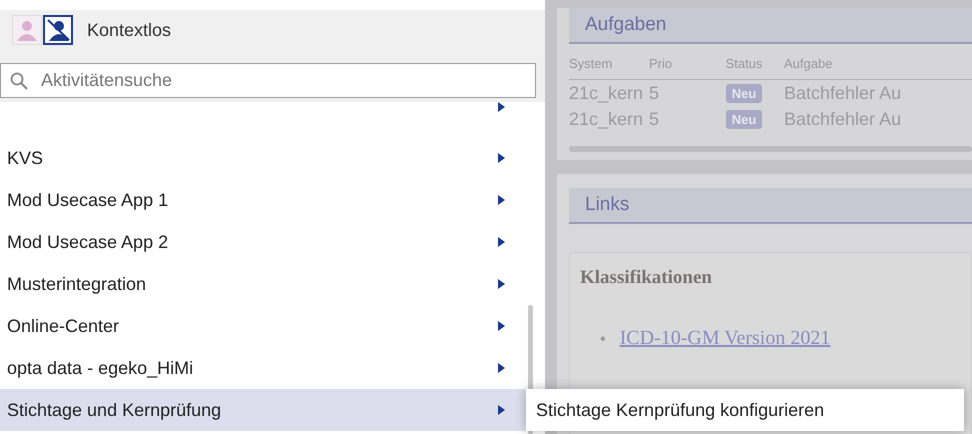  Describe the element at coordinates (770, 206) in the screenshot. I see `panel-header: Links` at that location.